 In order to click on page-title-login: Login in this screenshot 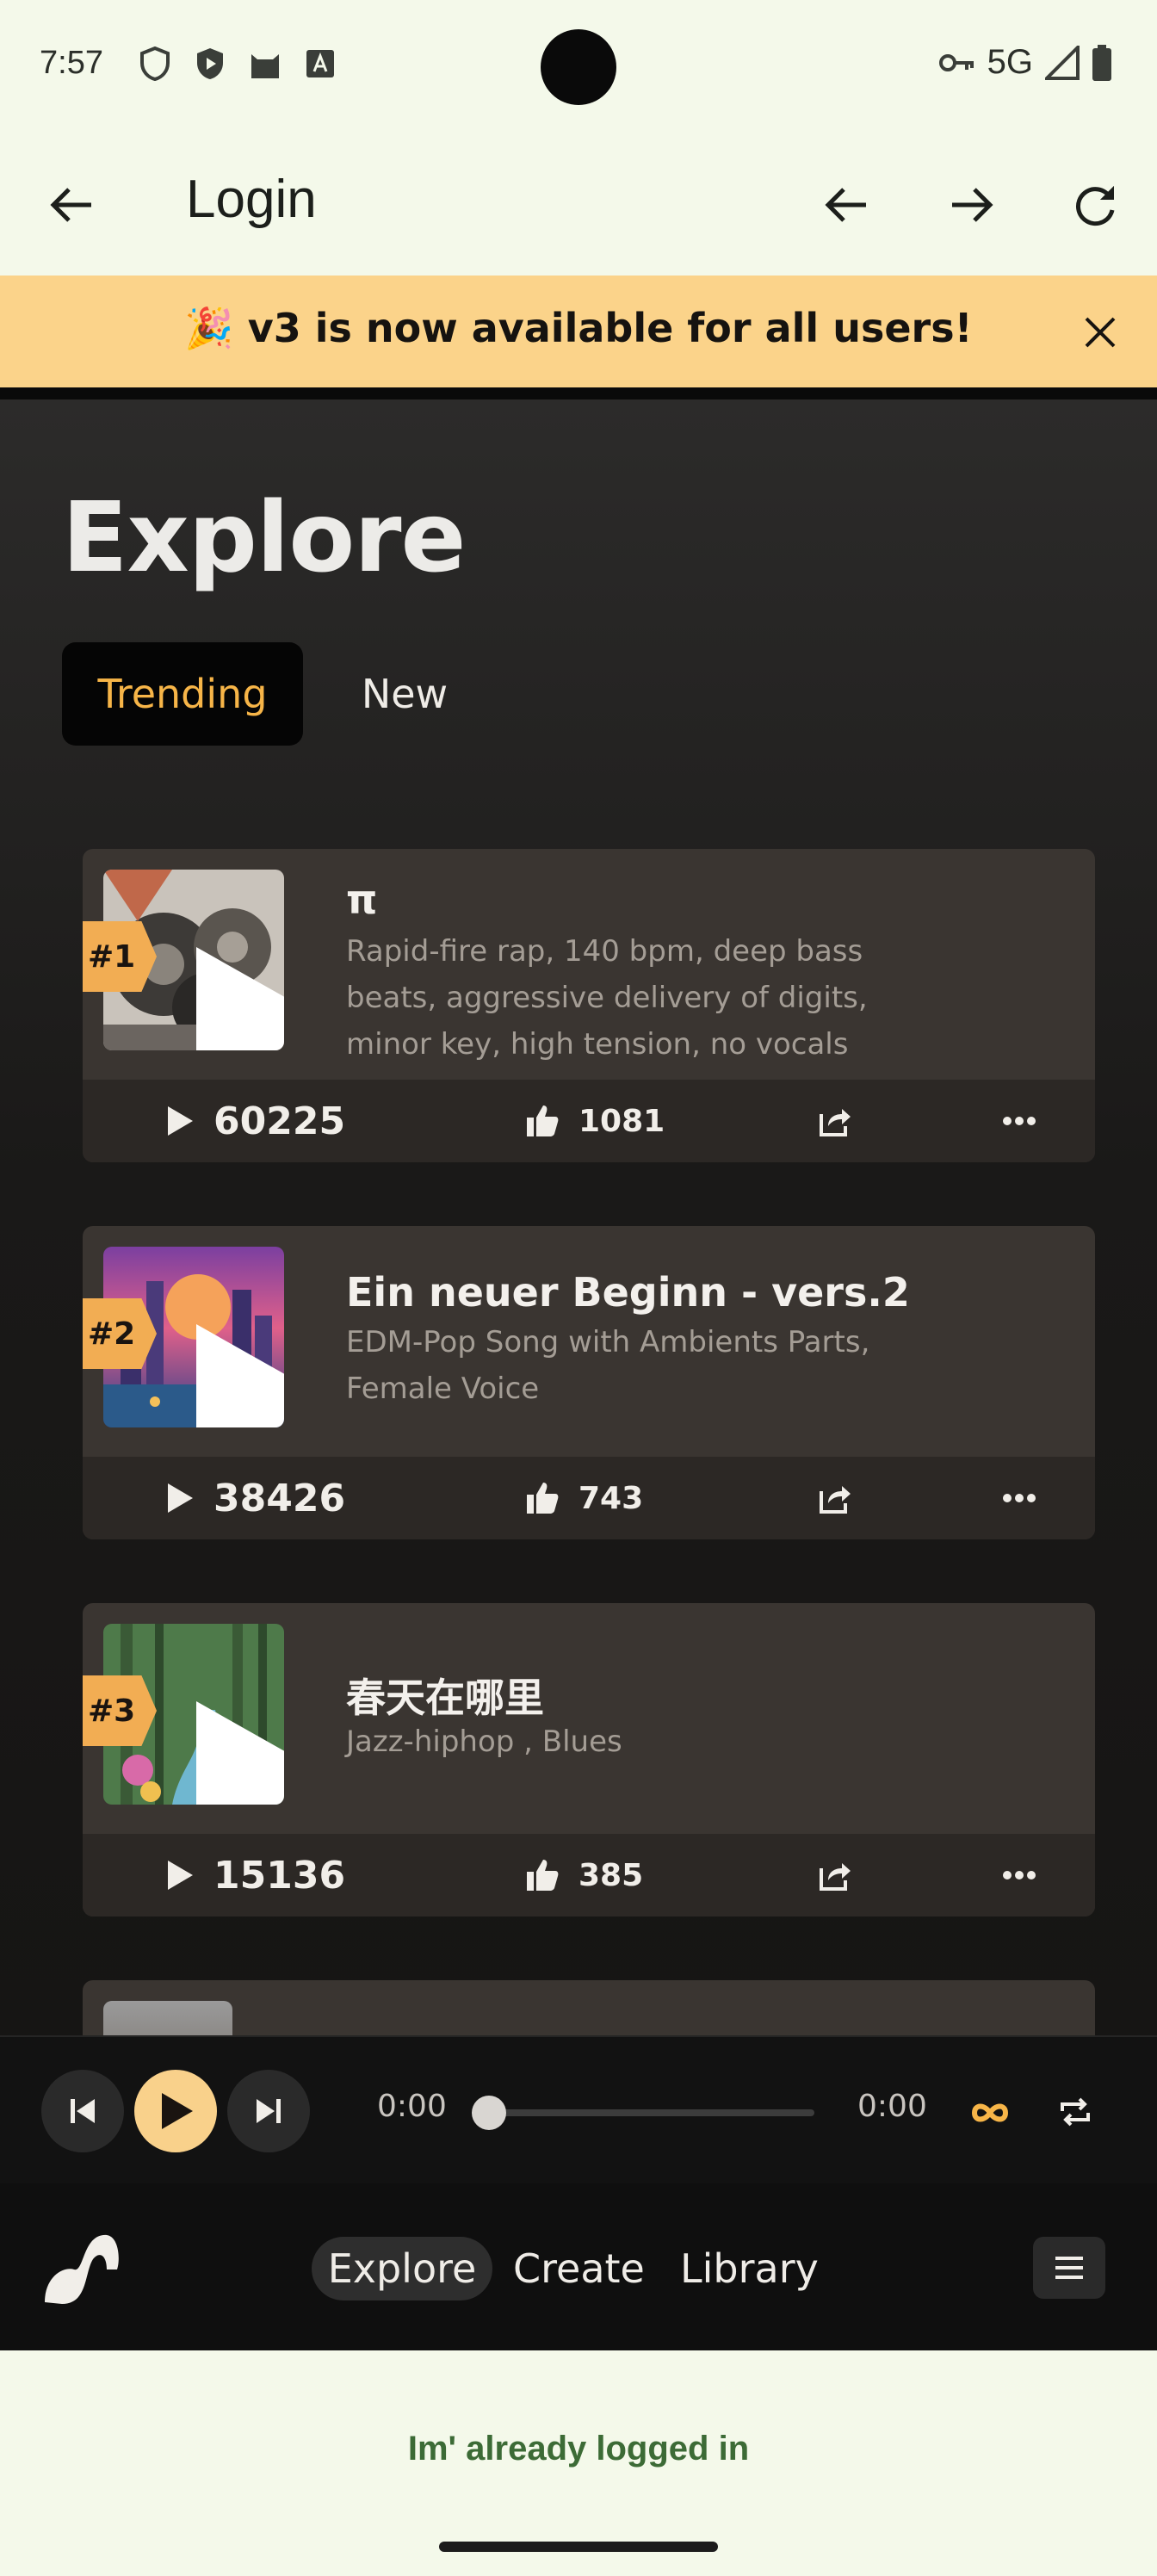, I will do `click(252, 199)`.